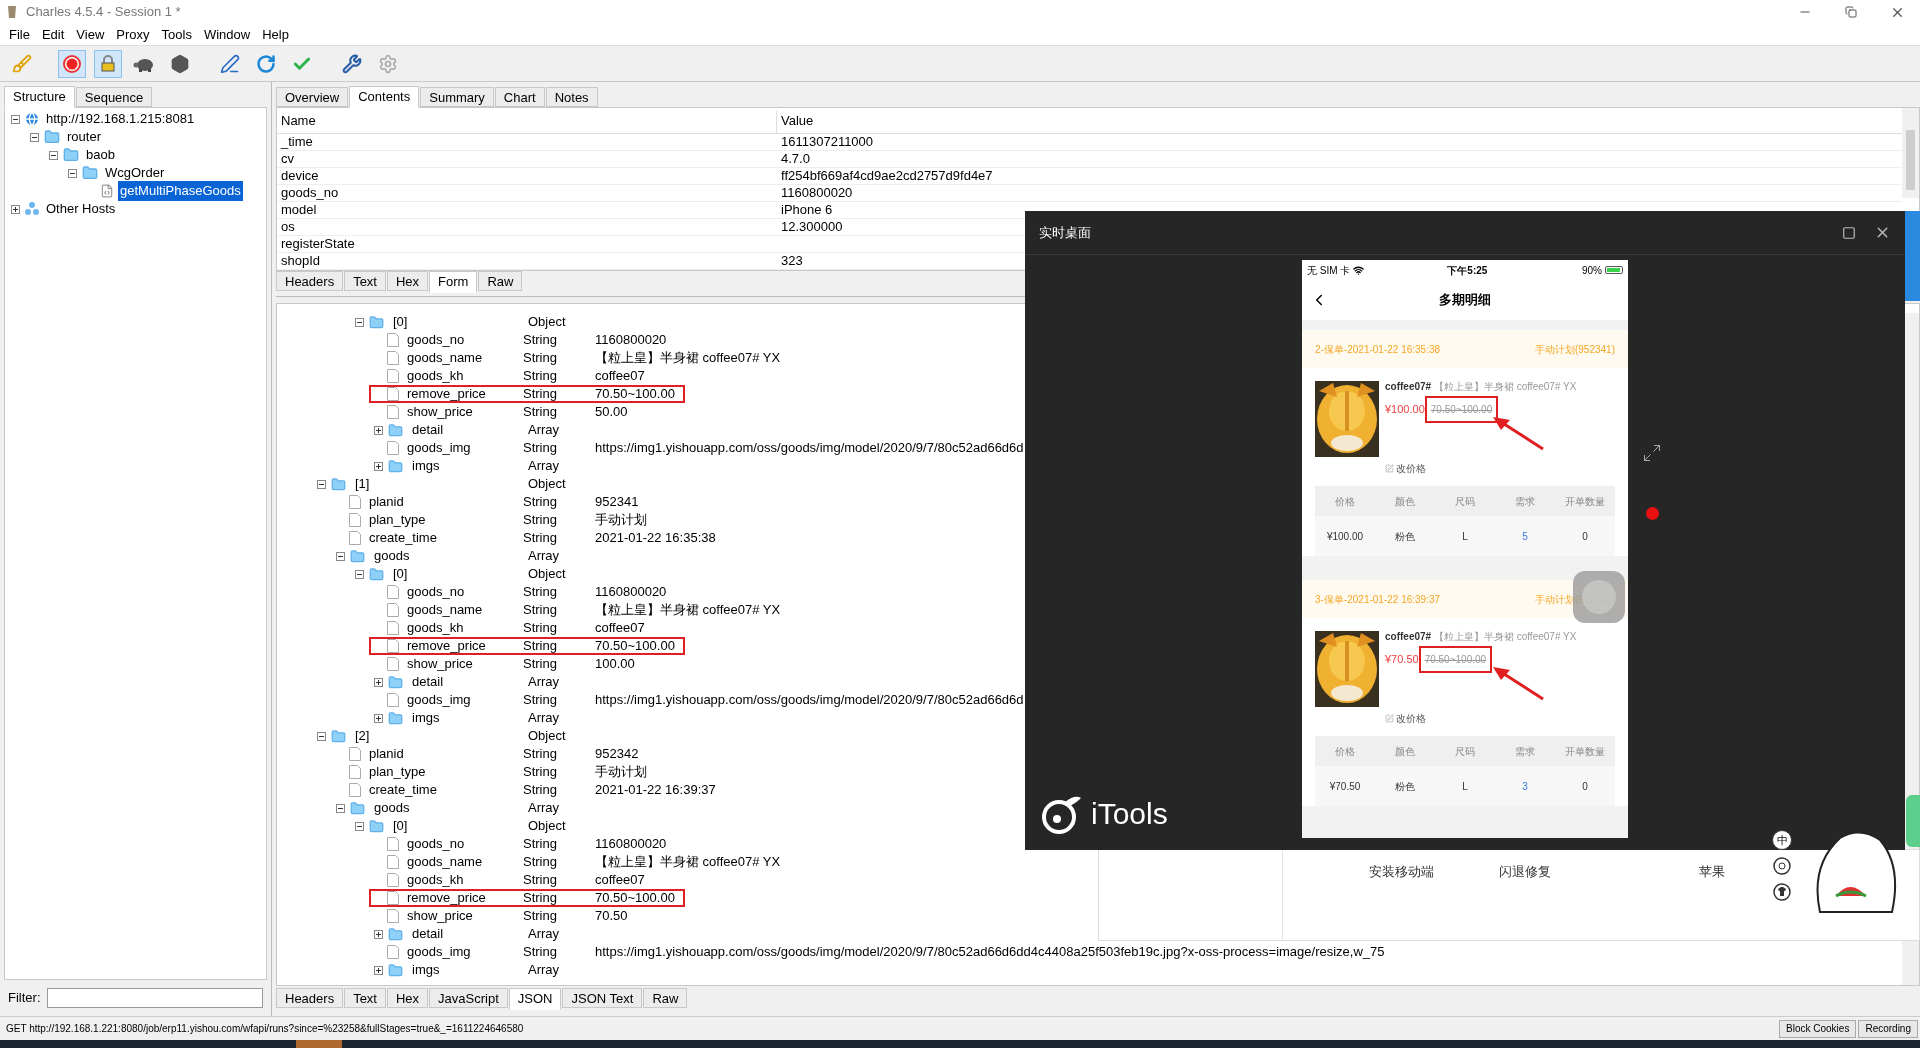 This screenshot has height=1048, width=1920. What do you see at coordinates (468, 998) in the screenshot?
I see `tab: JavaScript` at bounding box center [468, 998].